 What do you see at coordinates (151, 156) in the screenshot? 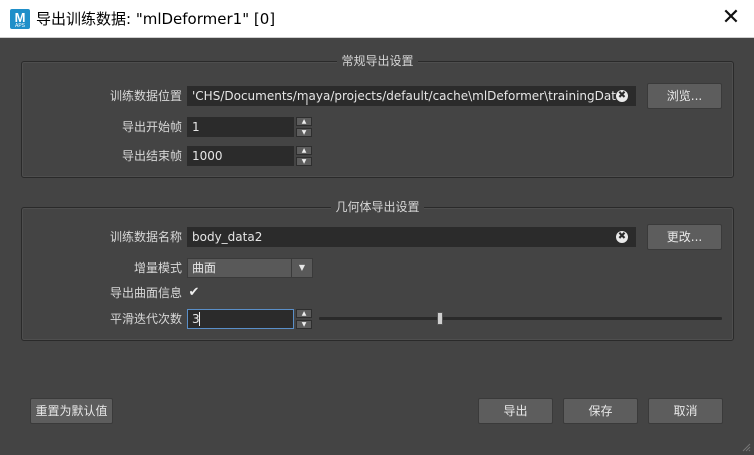
I see `end-frame-label: 导出结束帧` at bounding box center [151, 156].